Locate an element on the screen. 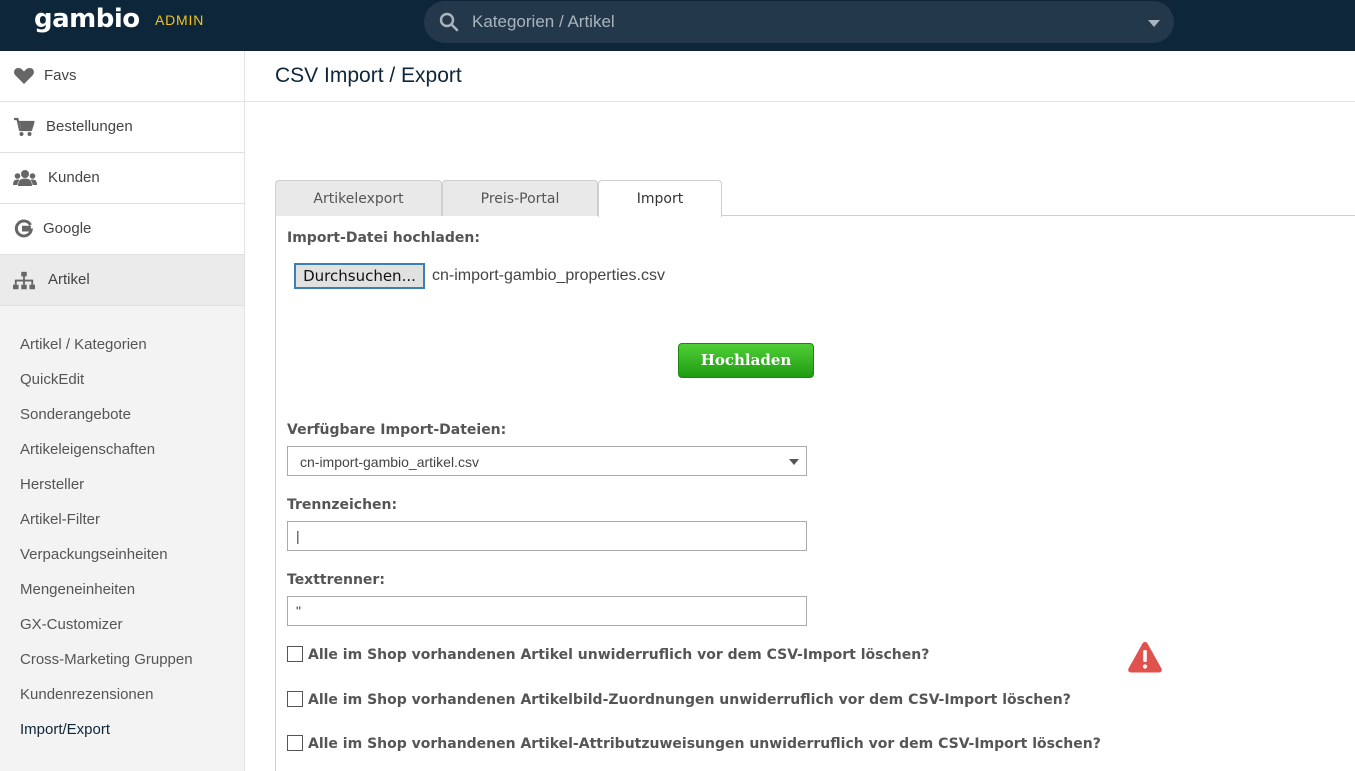 The image size is (1355, 771). gambio-logo: gambio is located at coordinates (87, 19).